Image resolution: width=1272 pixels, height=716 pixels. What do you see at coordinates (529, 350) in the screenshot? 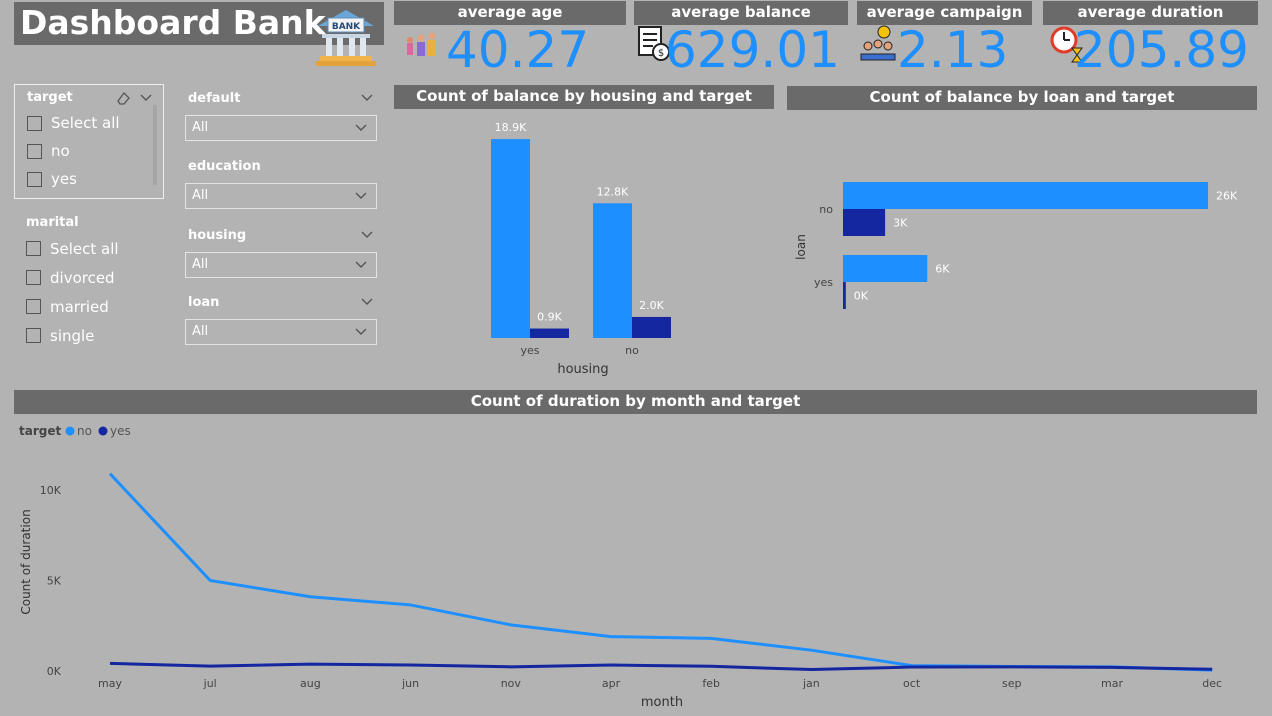
I see `x-tick-label: yes` at bounding box center [529, 350].